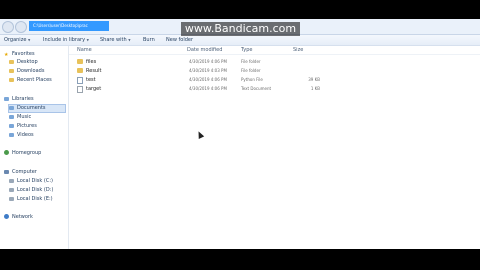 Image resolution: width=480 pixels, height=270 pixels. I want to click on share-label: Share with, so click(113, 40).